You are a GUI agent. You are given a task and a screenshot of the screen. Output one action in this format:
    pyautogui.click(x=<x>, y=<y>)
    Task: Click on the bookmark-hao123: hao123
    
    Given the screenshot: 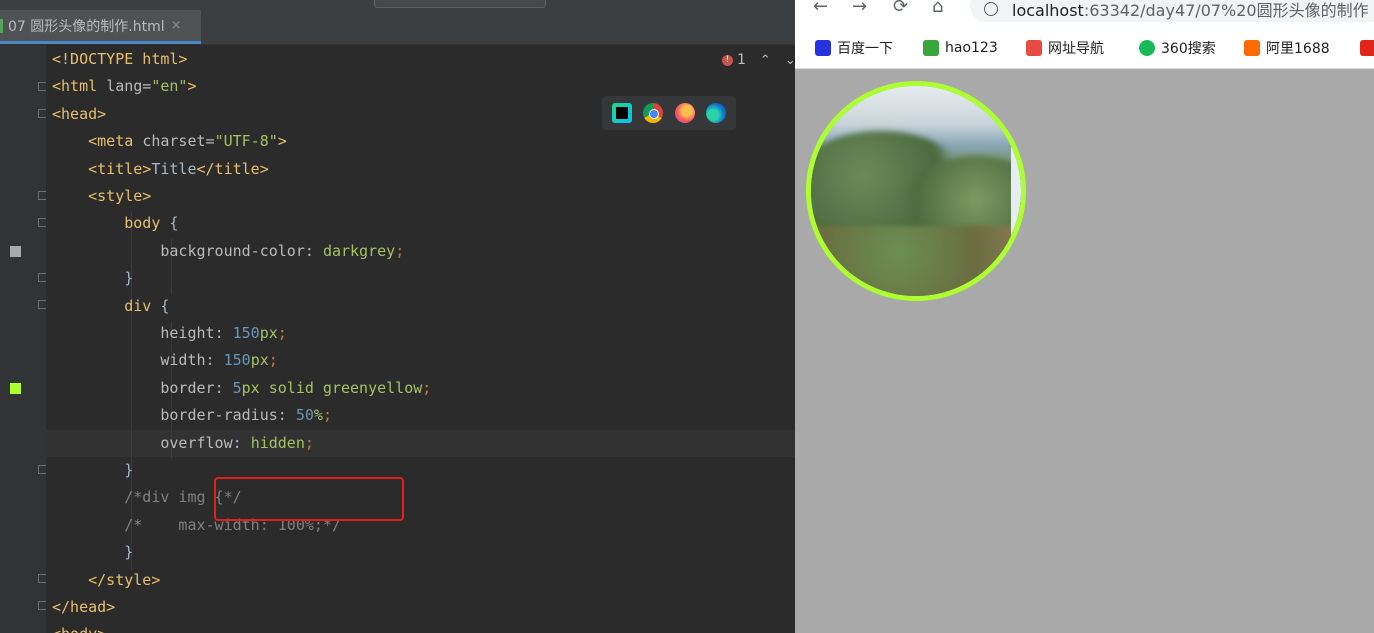 What is the action you would take?
    pyautogui.click(x=960, y=48)
    